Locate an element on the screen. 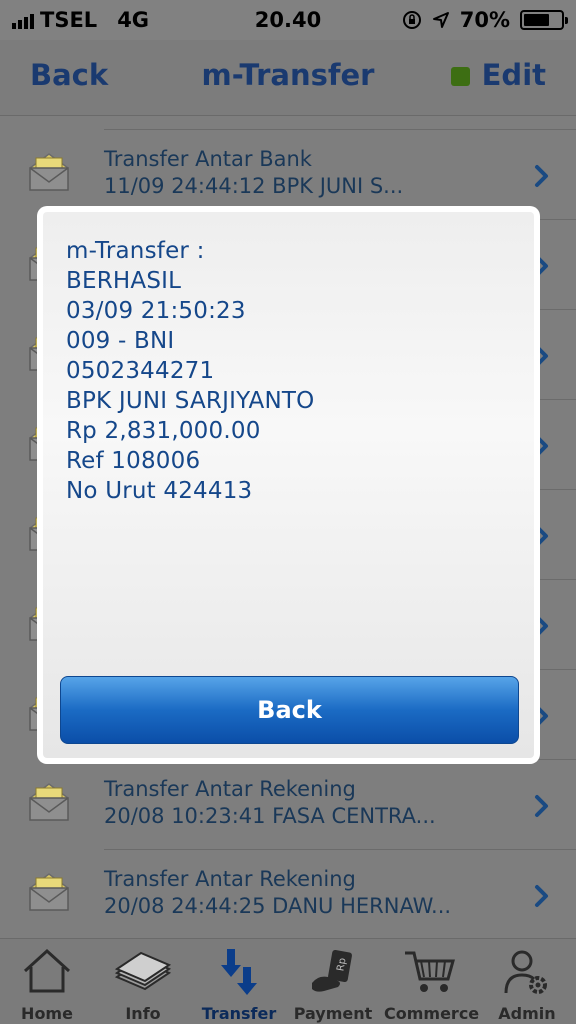  navigation-bar: Back m-Transfer Edit is located at coordinates (288, 78).